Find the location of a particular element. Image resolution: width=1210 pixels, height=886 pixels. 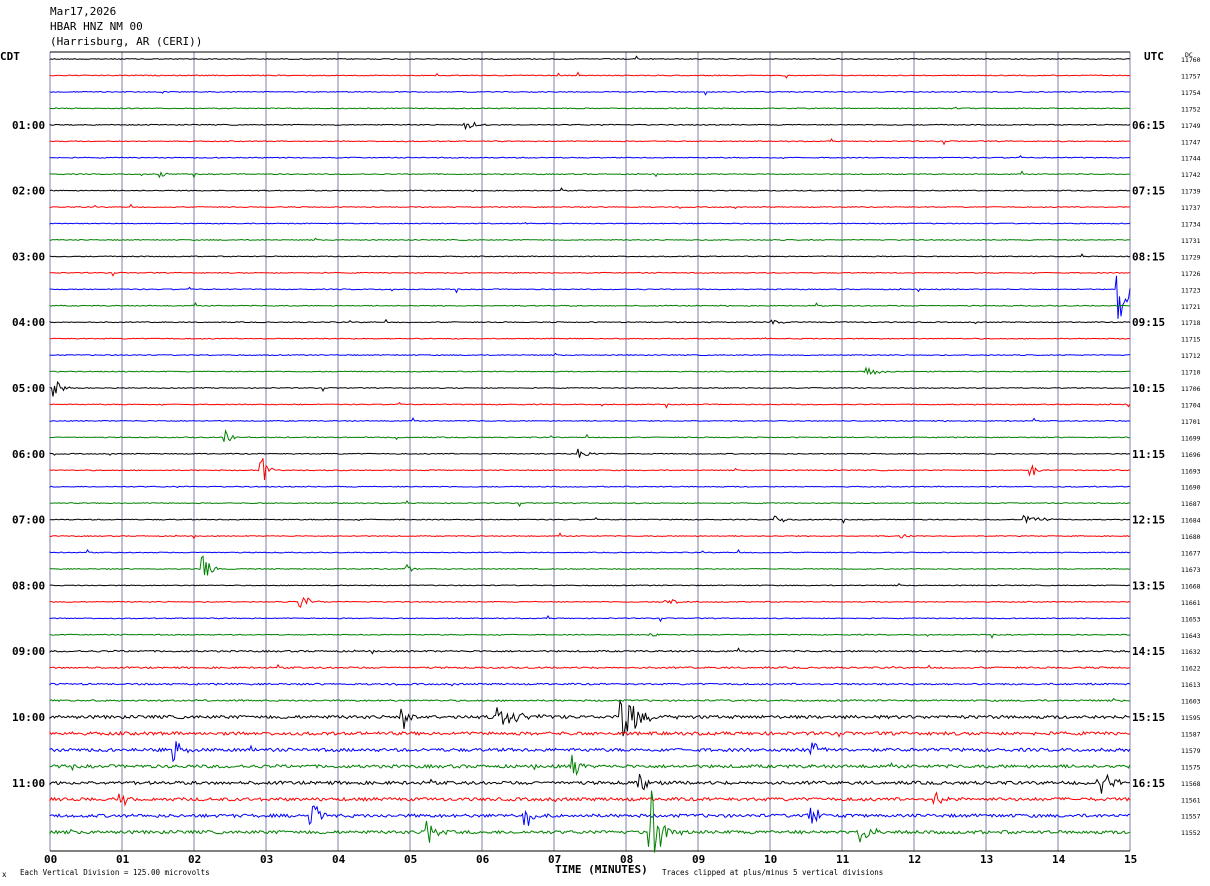

cdt-hour-label: 03:00 is located at coordinates (28, 256).